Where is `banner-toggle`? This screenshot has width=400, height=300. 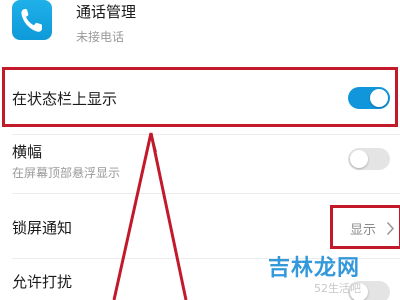 banner-toggle is located at coordinates (369, 159).